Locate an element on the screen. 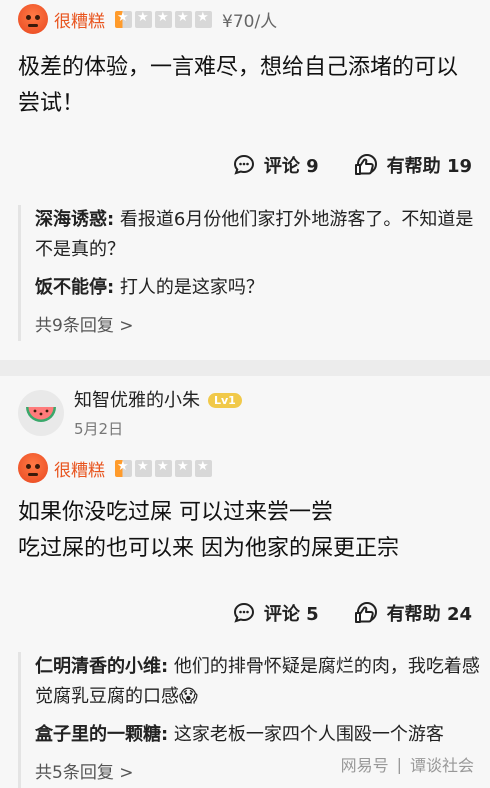  reviewer-info: 知智优雅的小朱 Lv1 5月2日 is located at coordinates (130, 412).